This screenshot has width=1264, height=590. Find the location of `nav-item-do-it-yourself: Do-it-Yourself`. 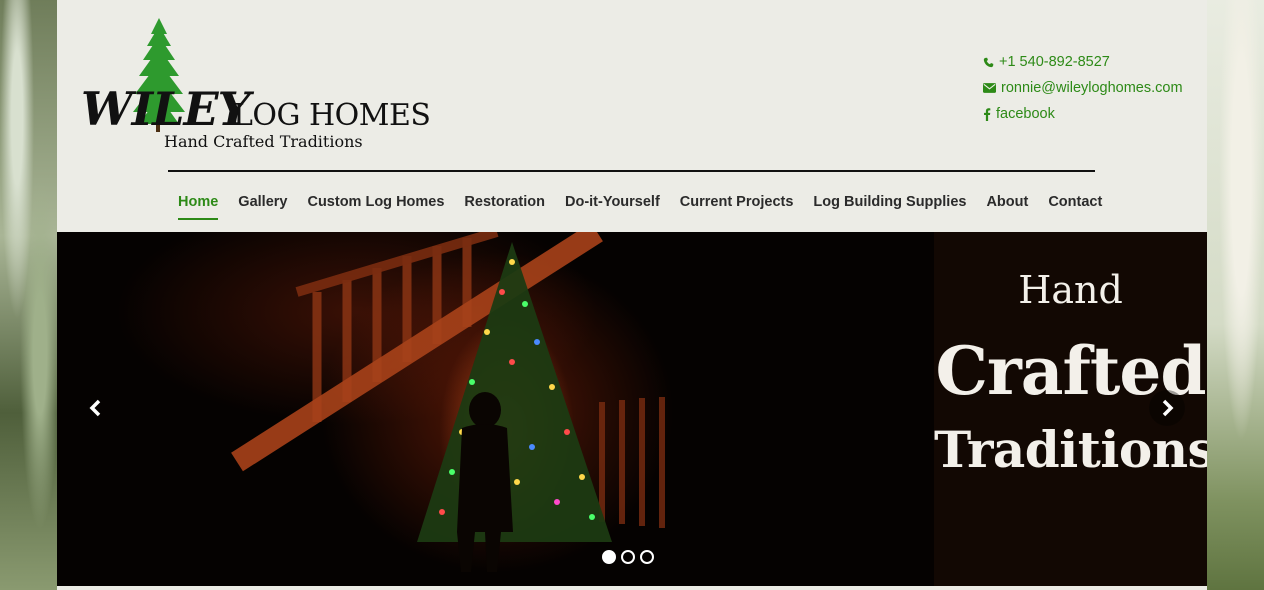

nav-item-do-it-yourself: Do-it-Yourself is located at coordinates (612, 202).